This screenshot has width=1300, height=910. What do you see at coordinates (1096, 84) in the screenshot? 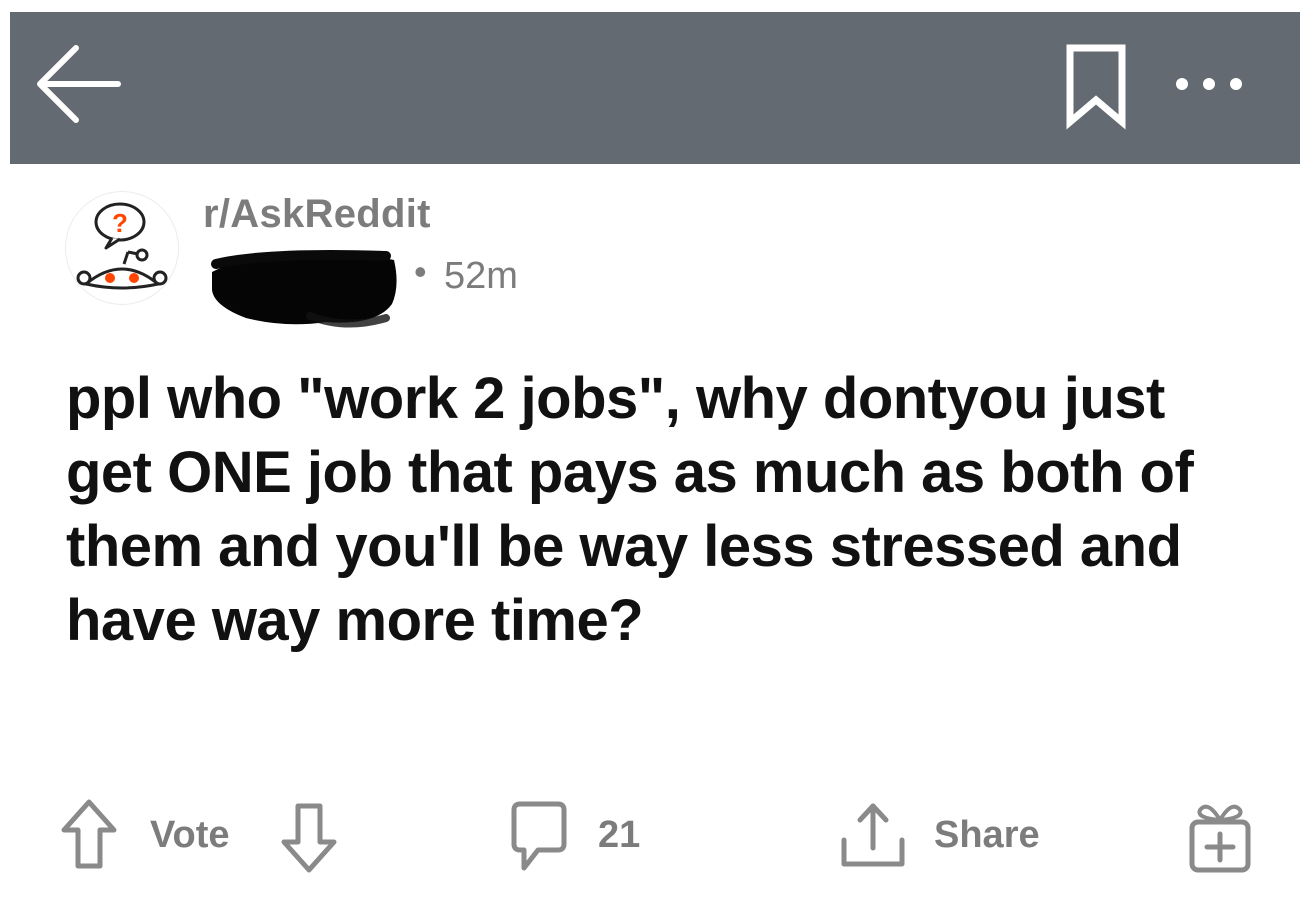
I see `bookmark-icon` at bounding box center [1096, 84].